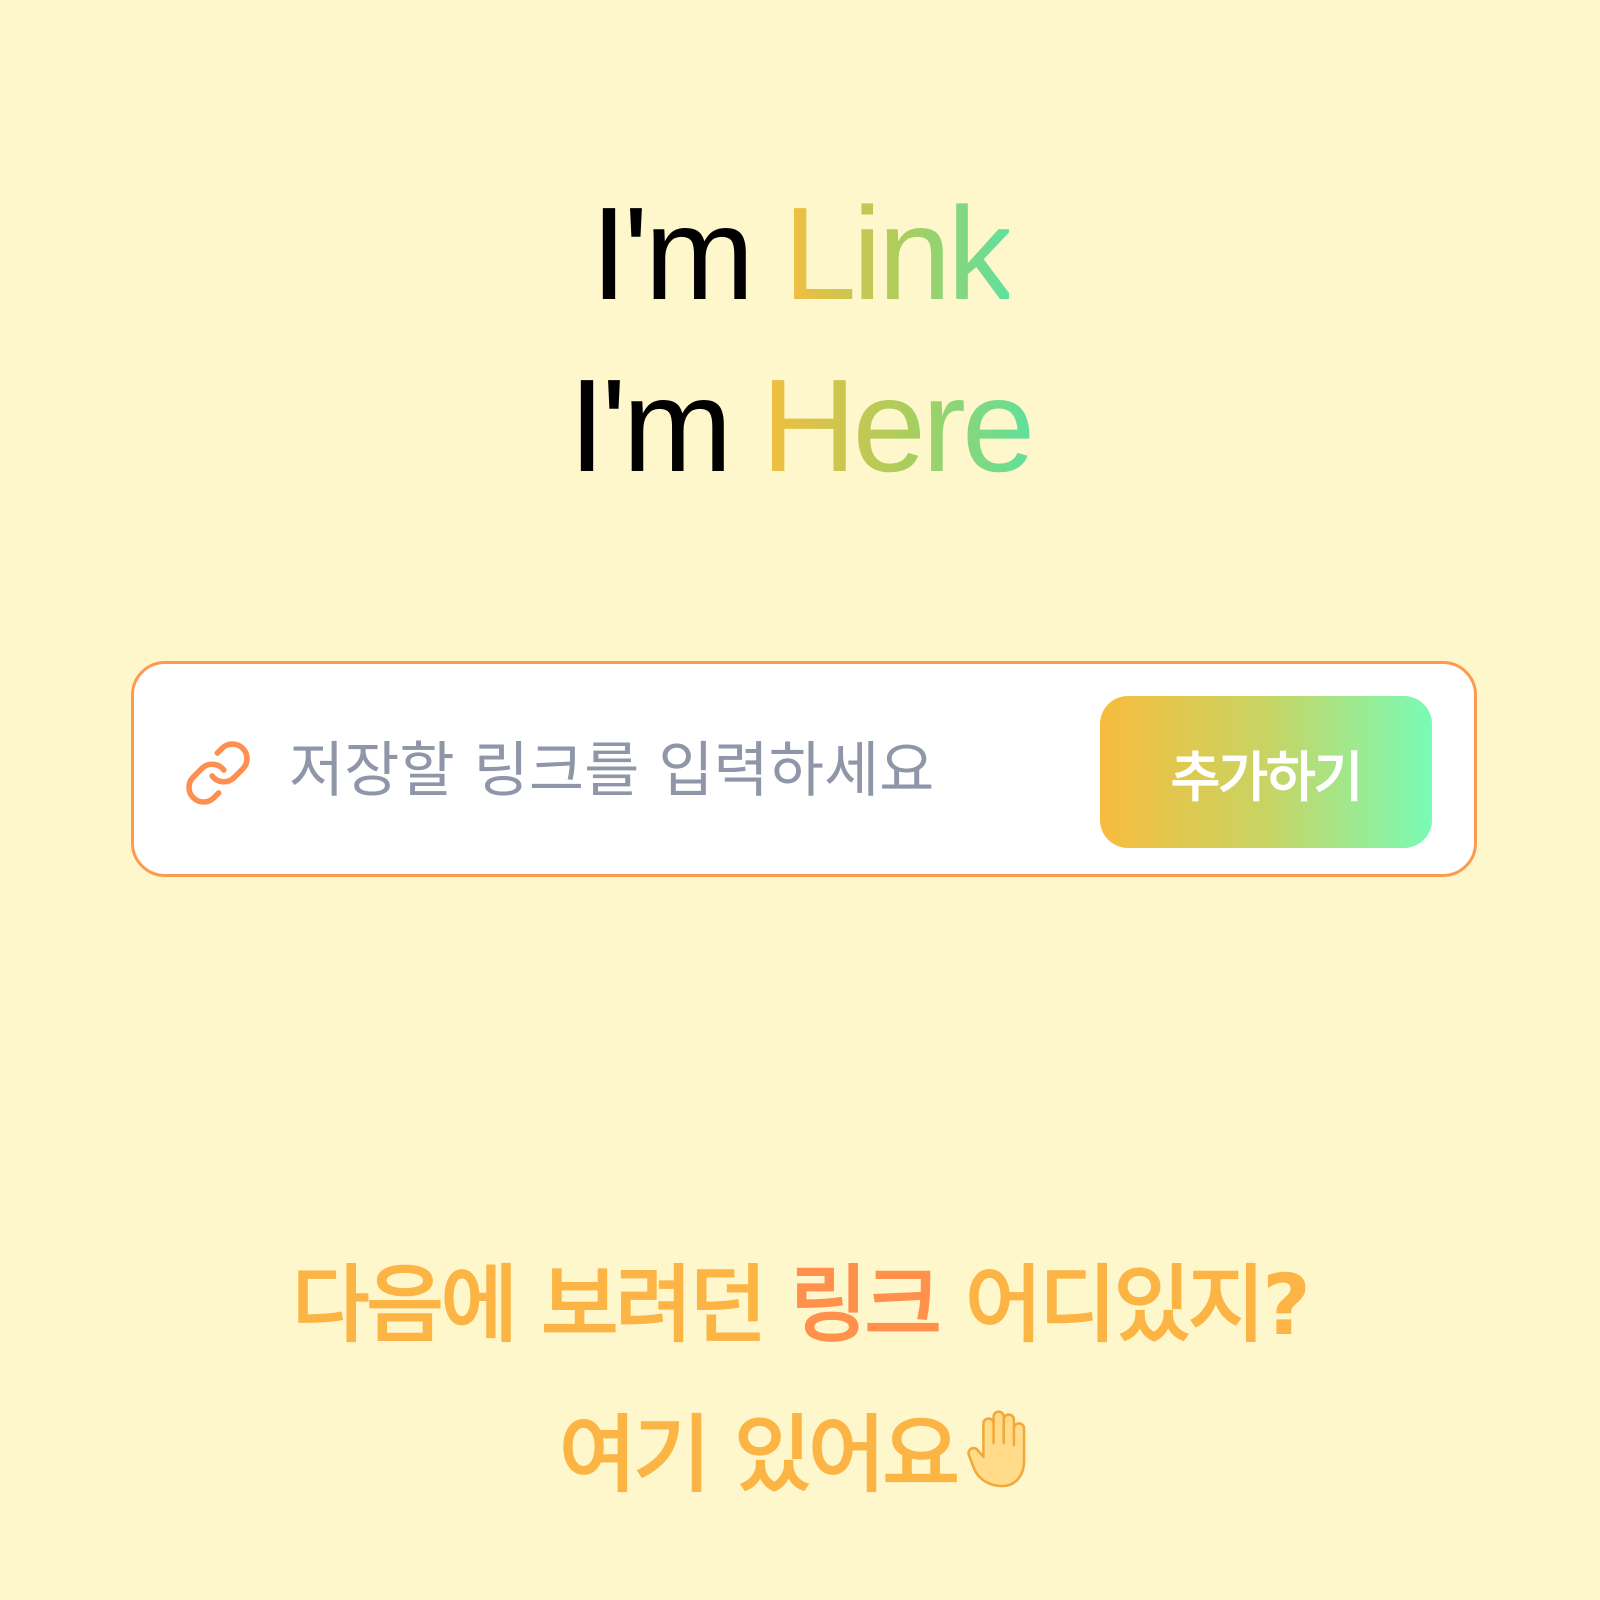 The width and height of the screenshot is (1600, 1600). I want to click on hero-line-1-highlight: Link, so click(898, 253).